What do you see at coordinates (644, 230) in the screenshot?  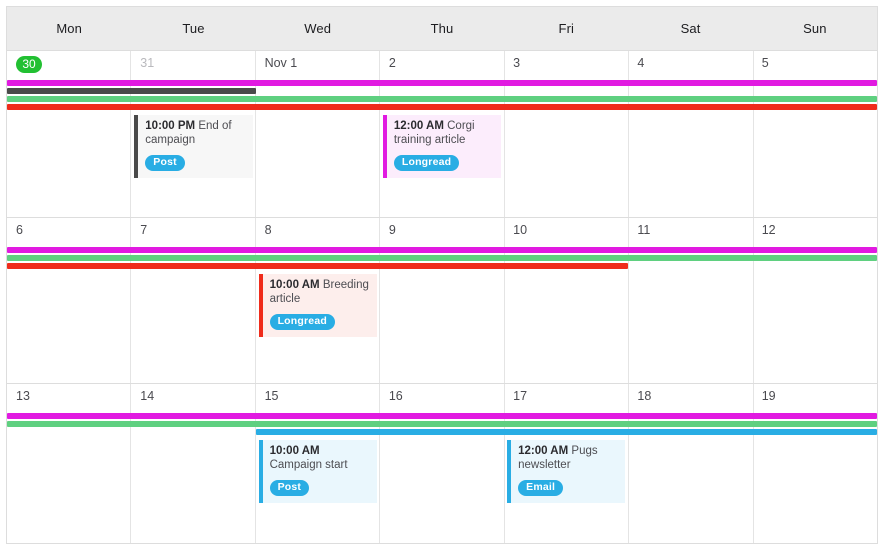 I see `day-number-label: 11` at bounding box center [644, 230].